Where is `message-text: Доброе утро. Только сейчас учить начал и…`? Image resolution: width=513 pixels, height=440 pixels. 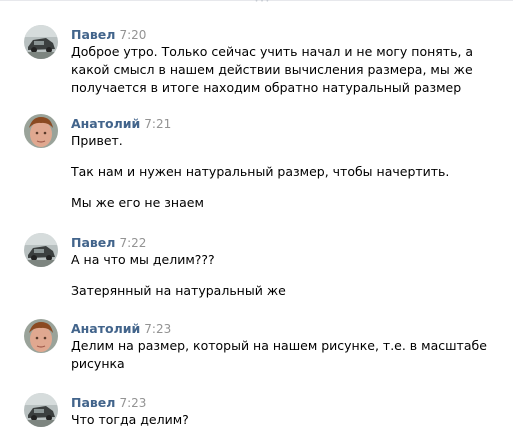 message-text: Доброе утро. Только сейчас учить начал и… is located at coordinates (288, 70).